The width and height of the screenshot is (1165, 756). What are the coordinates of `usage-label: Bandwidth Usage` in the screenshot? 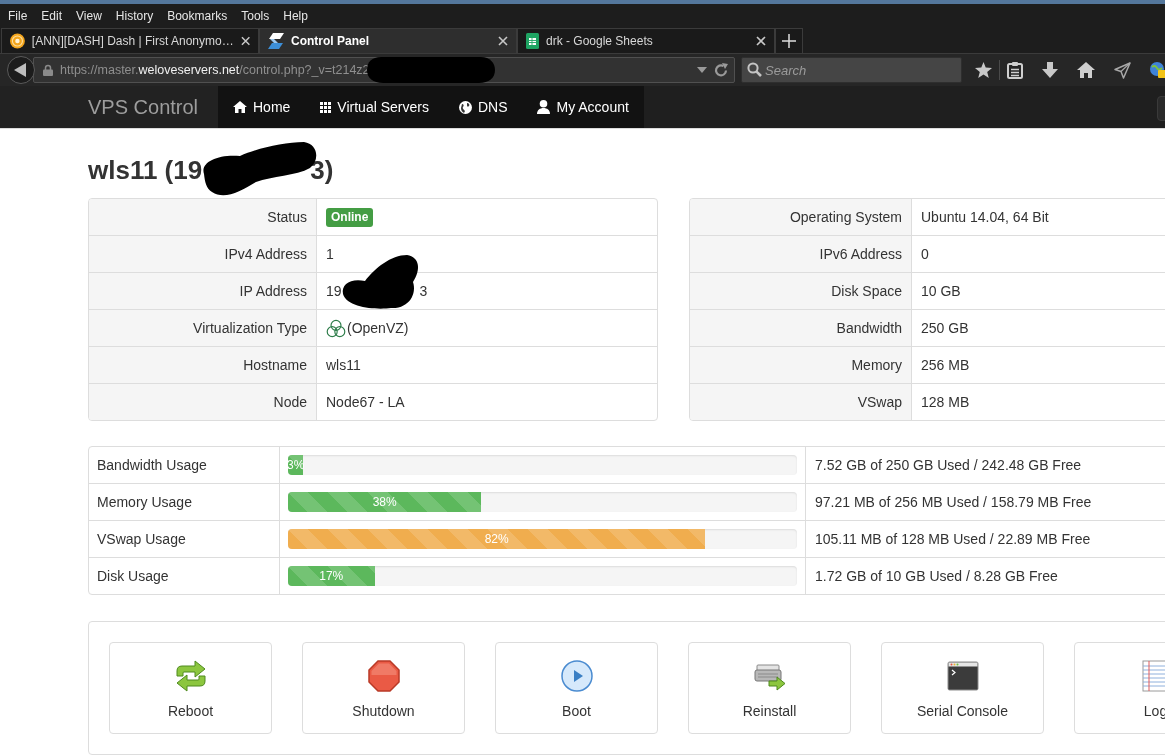 It's located at (184, 465).